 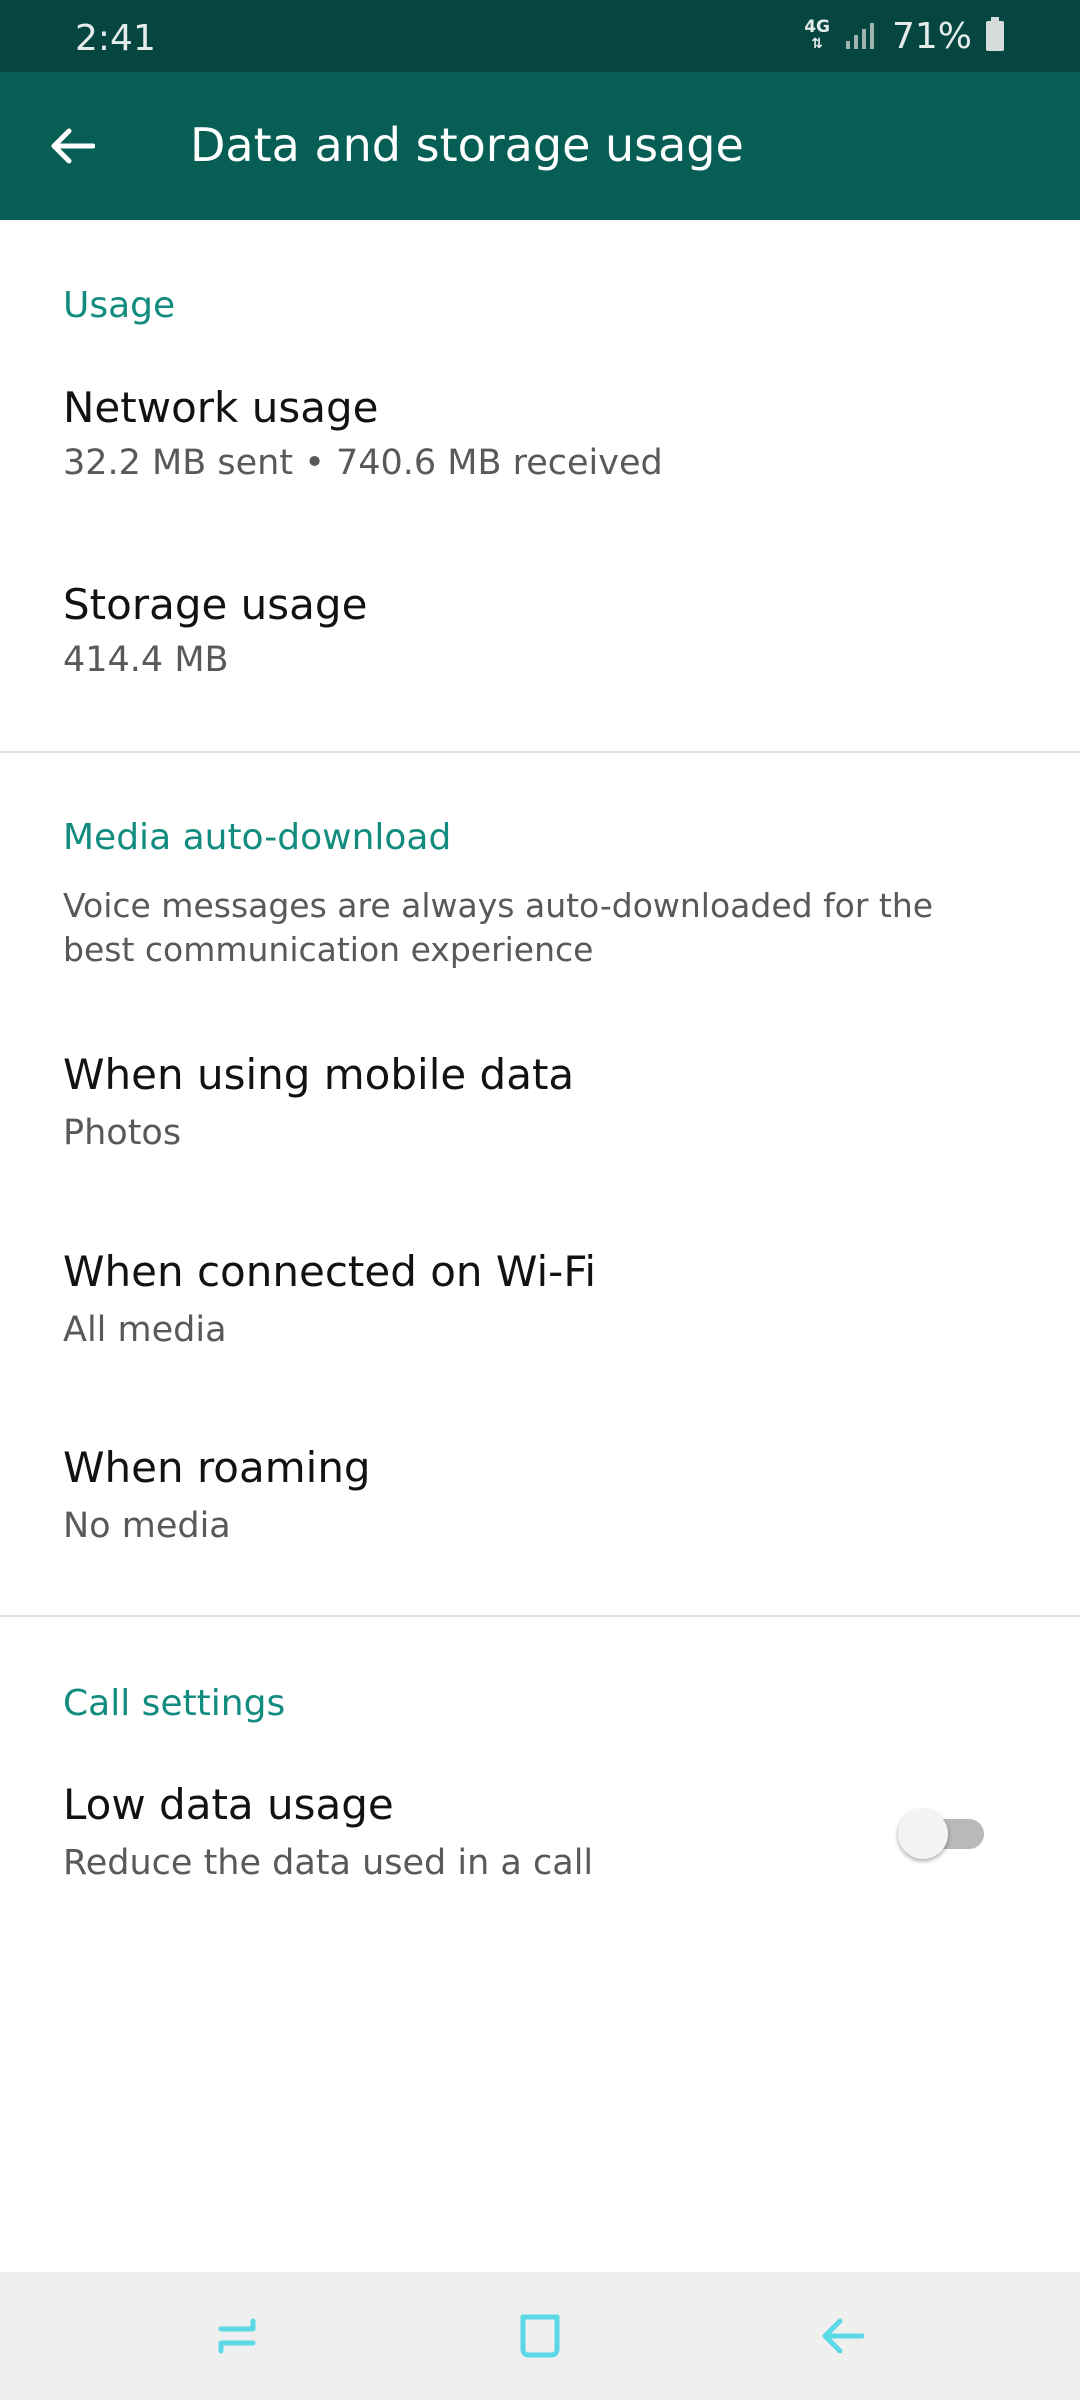 What do you see at coordinates (995, 34) in the screenshot?
I see `battery-icon` at bounding box center [995, 34].